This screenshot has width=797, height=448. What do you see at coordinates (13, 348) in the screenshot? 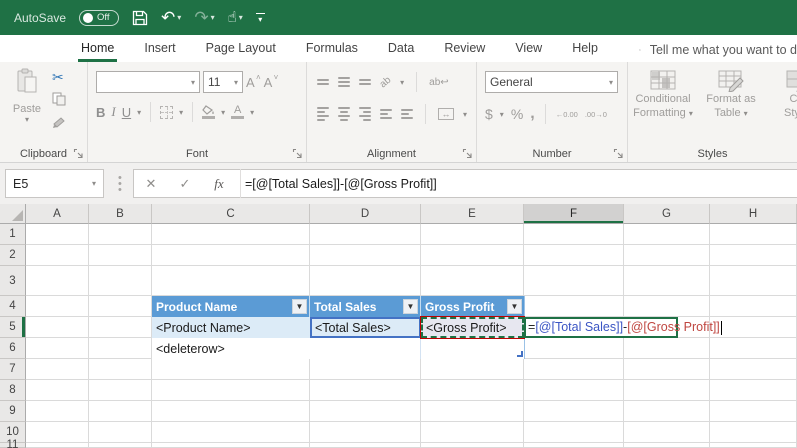
I see `row-header-6: 6` at bounding box center [13, 348].